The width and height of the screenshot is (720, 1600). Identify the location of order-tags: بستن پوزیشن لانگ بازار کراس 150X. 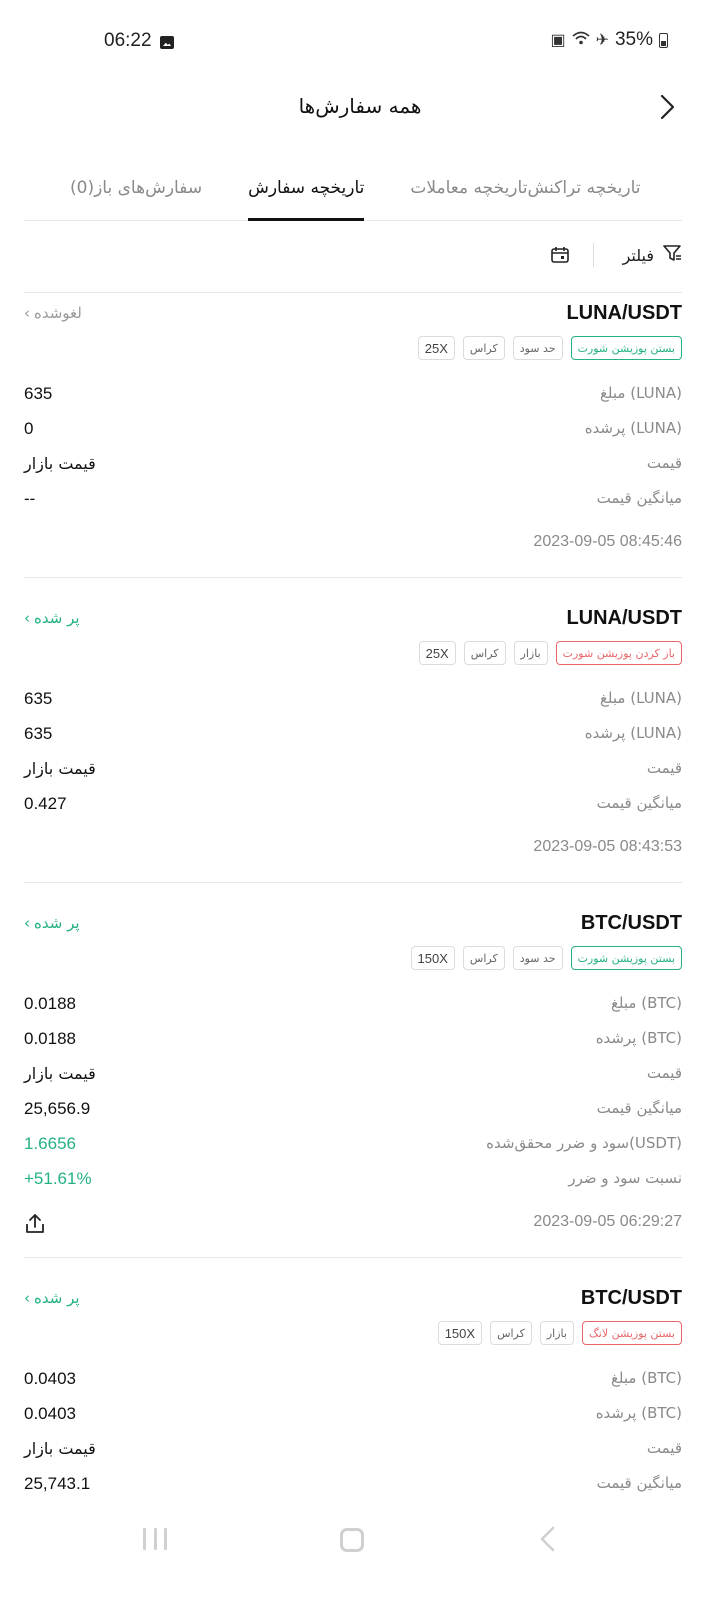
(559, 1333).